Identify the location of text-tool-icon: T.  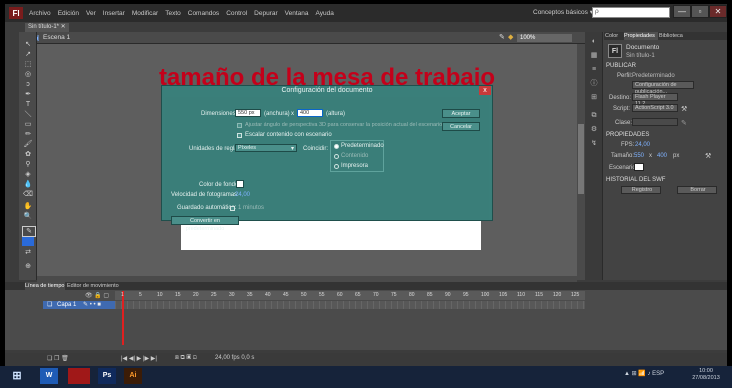
(28, 104).